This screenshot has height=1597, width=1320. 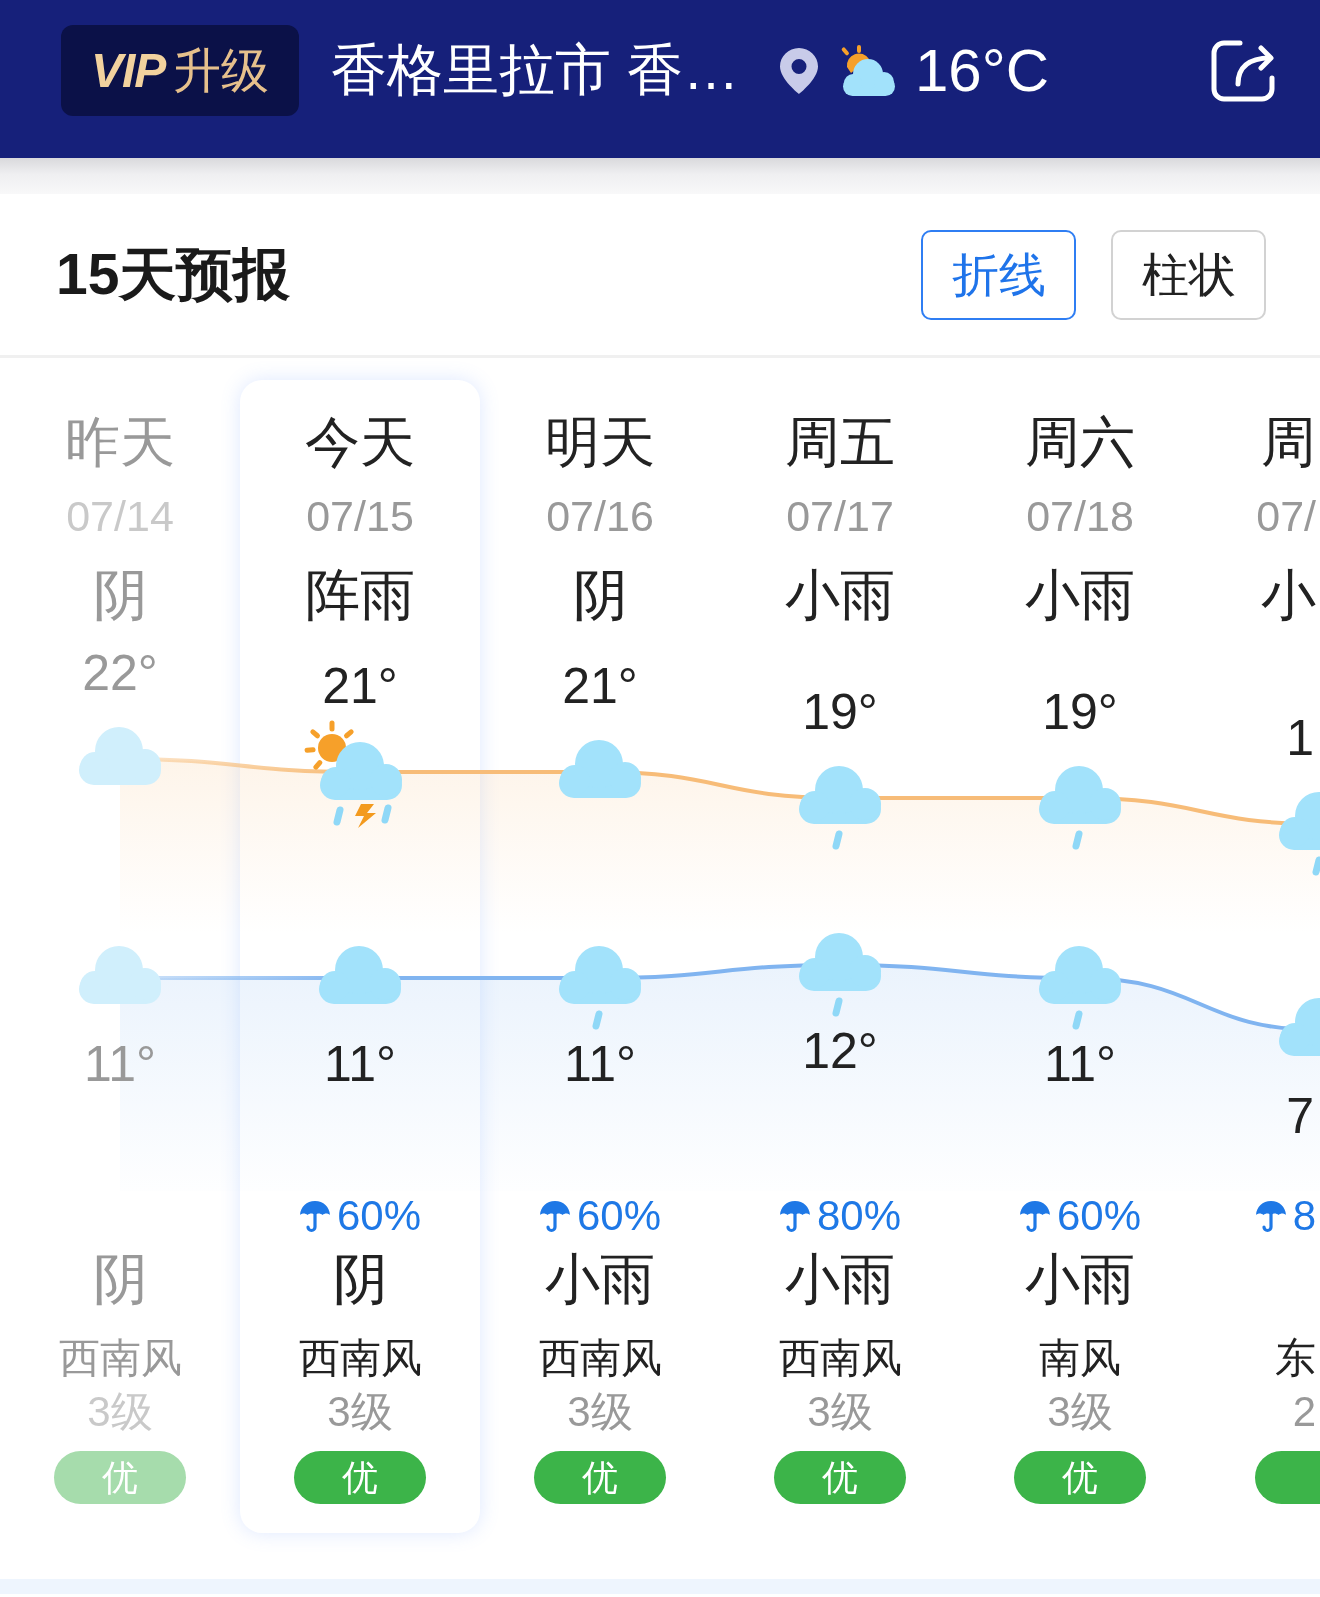 I want to click on wind-level: 2, so click(x=1304, y=1412).